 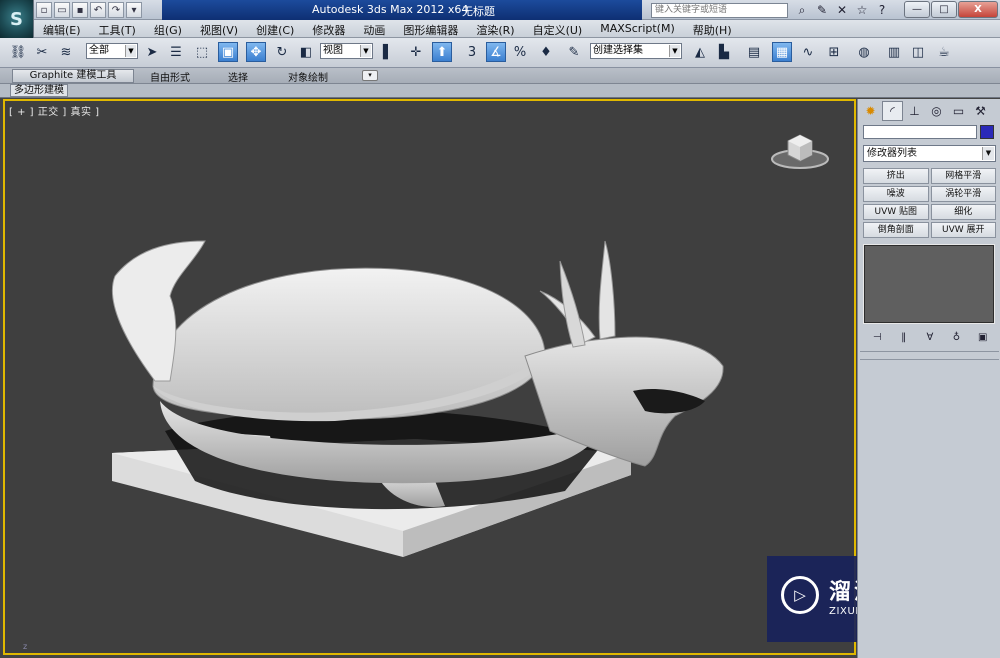 I want to click on window-crossing-icon: ▣, so click(x=228, y=52).